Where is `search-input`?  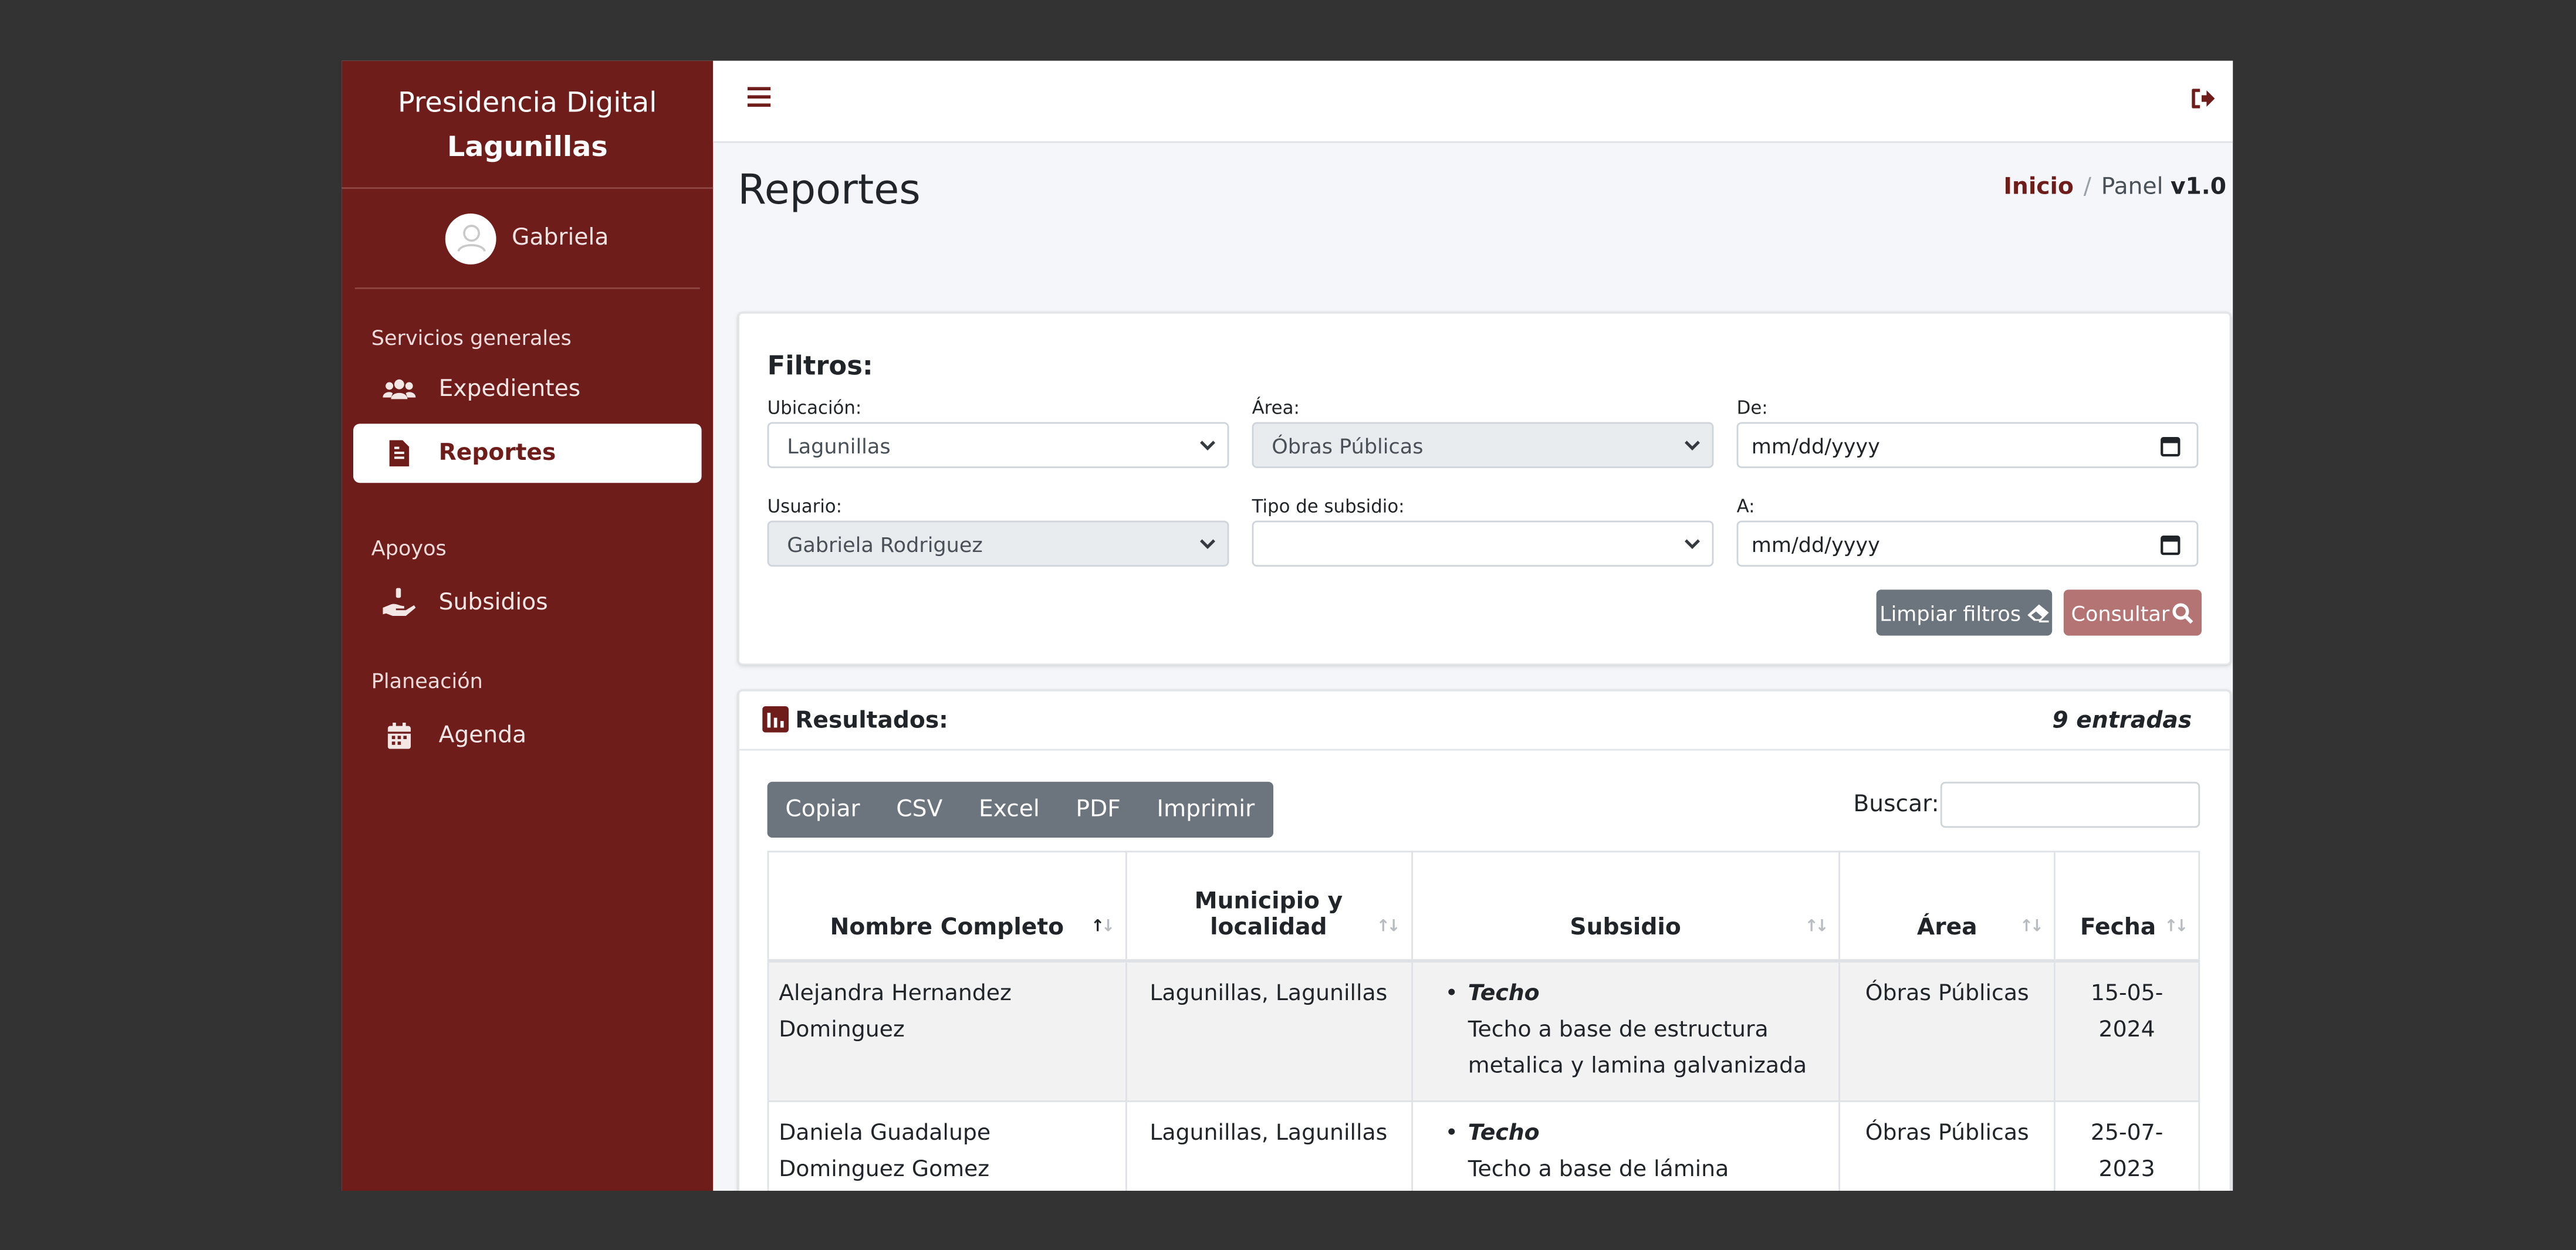
search-input is located at coordinates (2070, 804).